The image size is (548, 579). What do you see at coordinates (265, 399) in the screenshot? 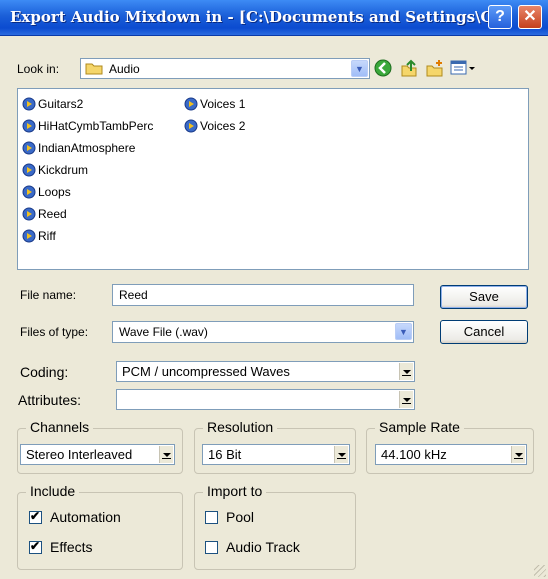
I see `attributes-dropdown` at bounding box center [265, 399].